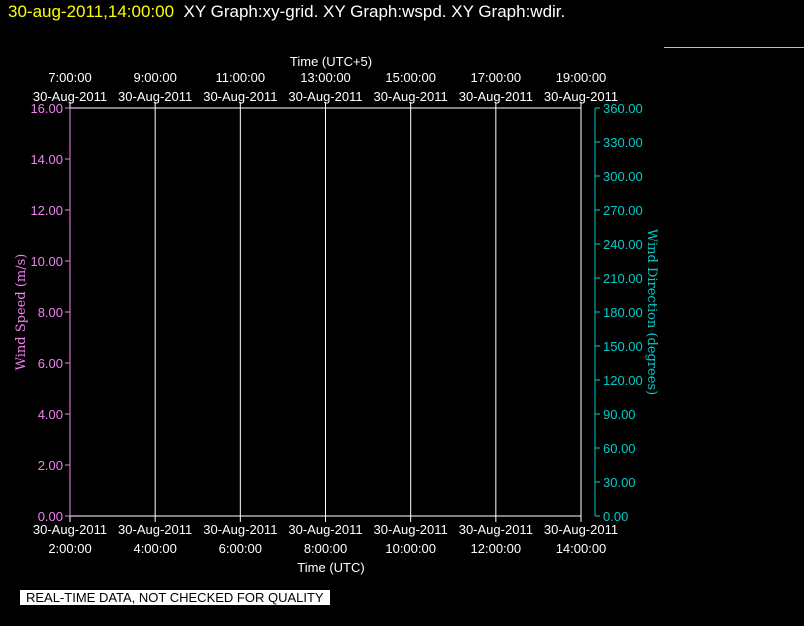 This screenshot has width=804, height=626. Describe the element at coordinates (240, 548) in the screenshot. I see `x-bottom-tick-time: 6:00:00` at that location.